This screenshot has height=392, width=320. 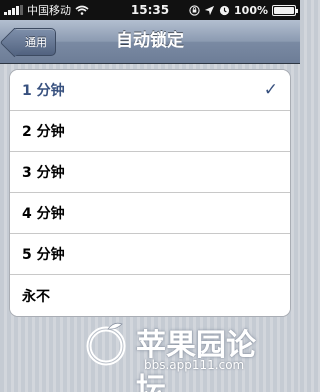 I want to click on battery-icon, so click(x=285, y=10).